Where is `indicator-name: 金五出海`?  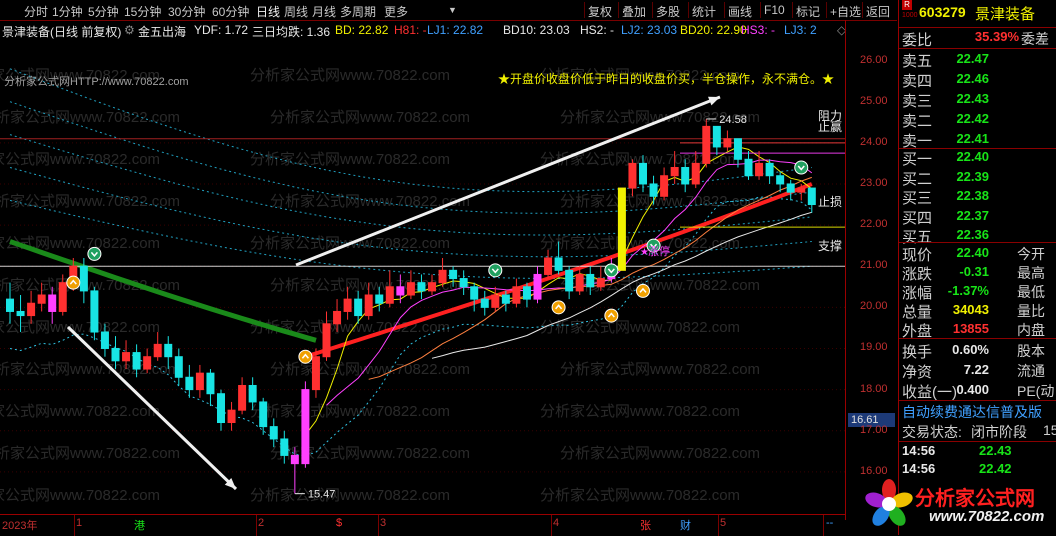 indicator-name: 金五出海 is located at coordinates (162, 31).